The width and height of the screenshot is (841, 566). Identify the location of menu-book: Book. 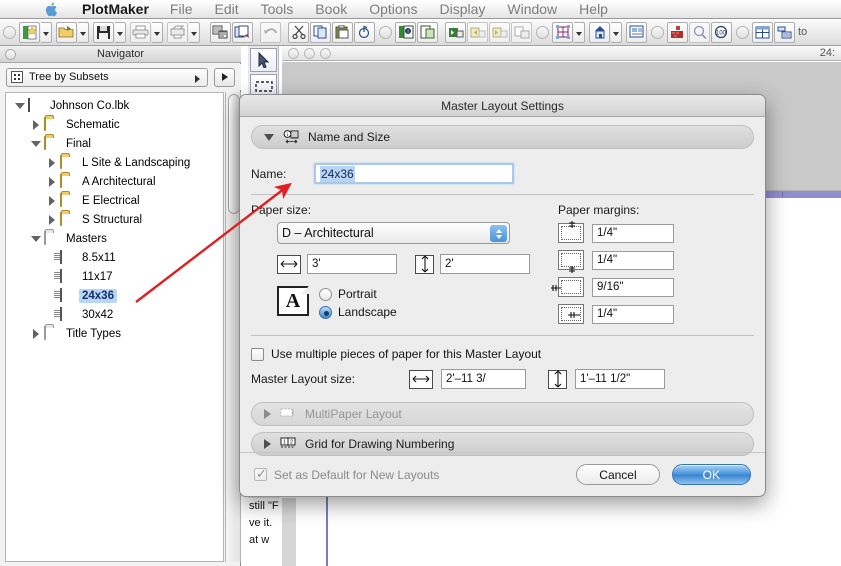
(331, 9).